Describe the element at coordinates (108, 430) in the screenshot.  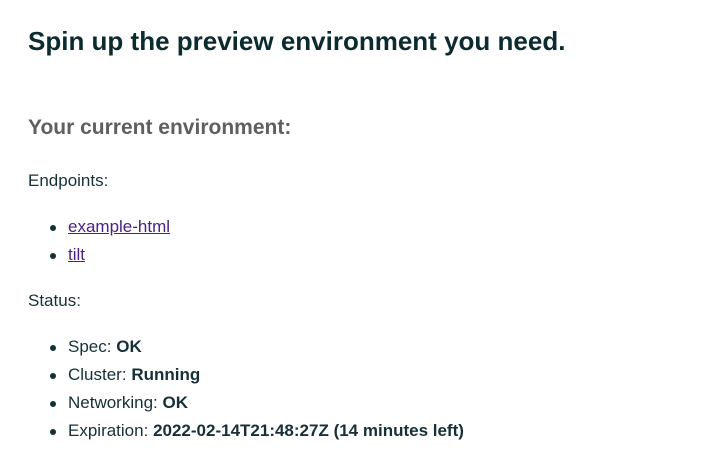
I see `status-expiration-key: Expiration:` at that location.